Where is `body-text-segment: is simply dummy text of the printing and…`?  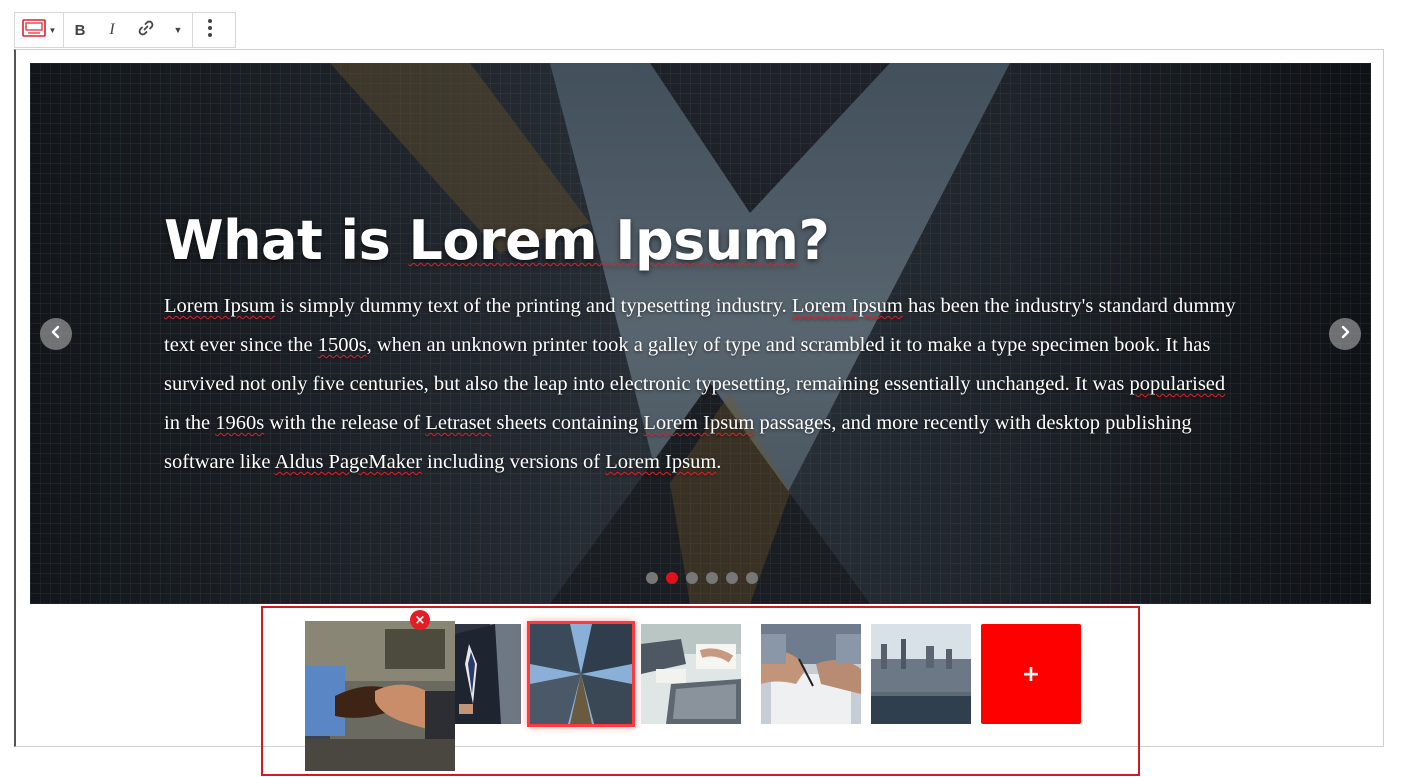 body-text-segment: is simply dummy text of the printing and… is located at coordinates (533, 306).